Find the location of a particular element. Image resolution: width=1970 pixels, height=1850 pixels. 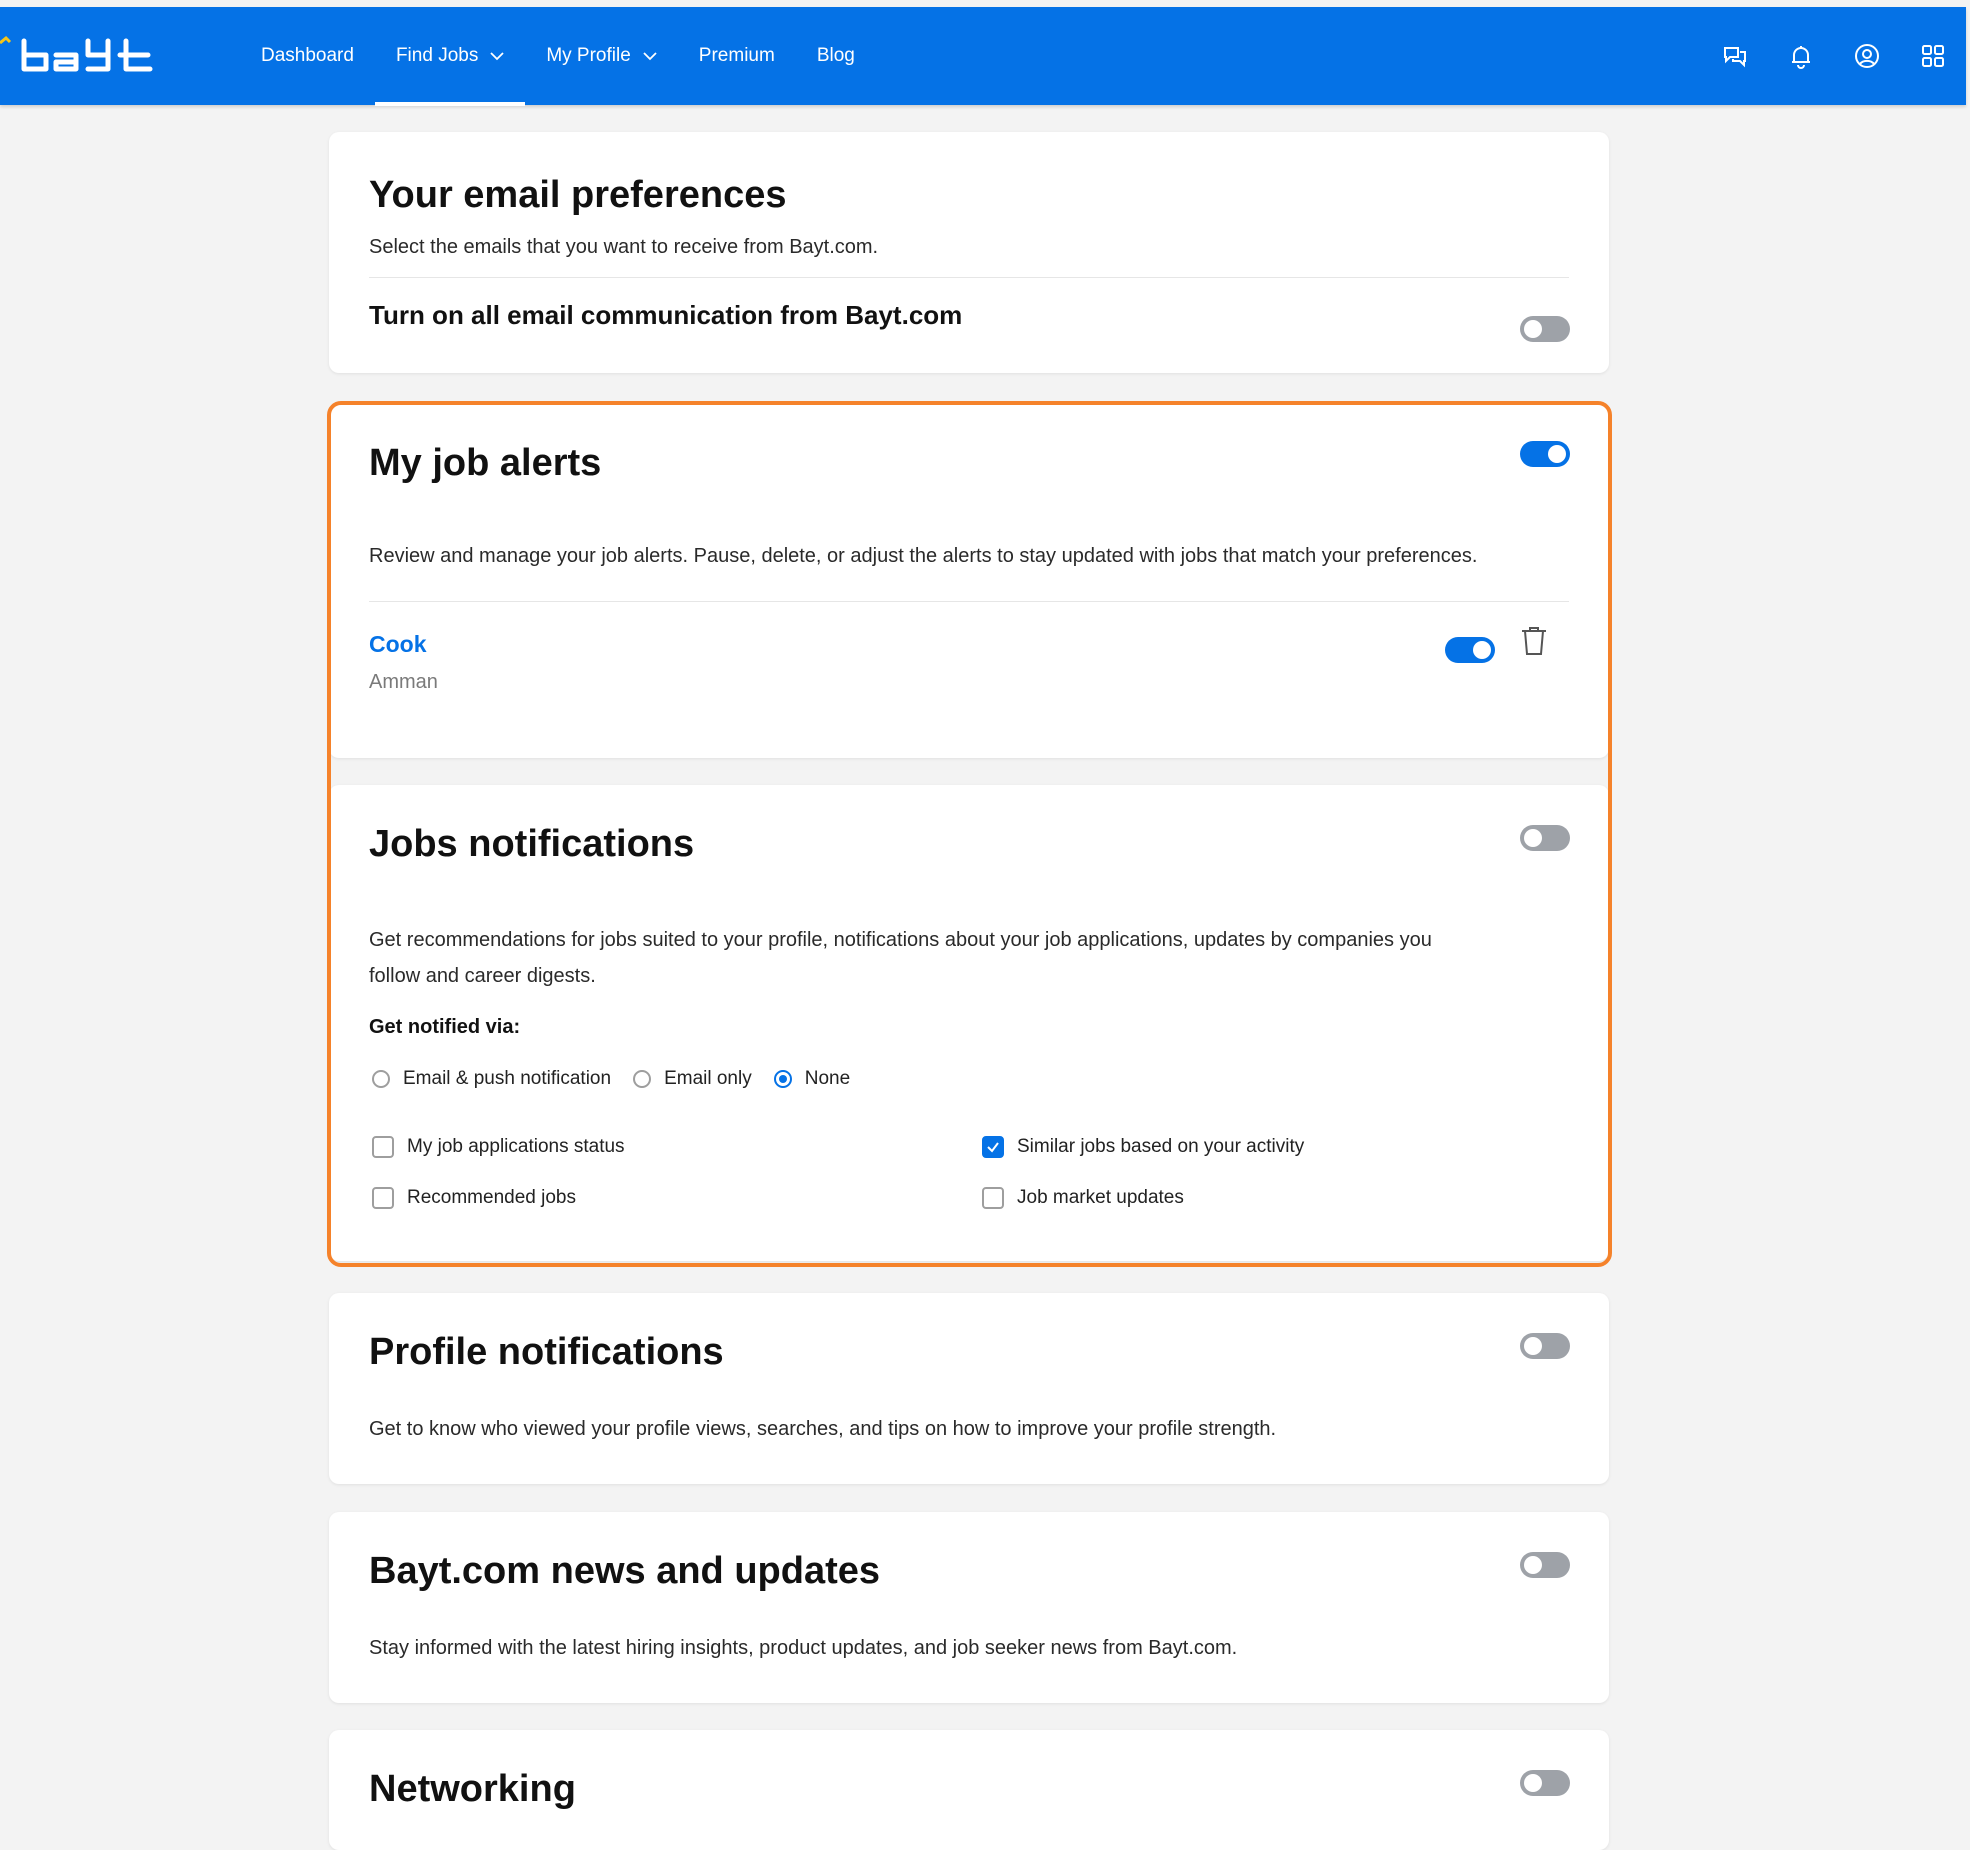

checkbox-similar-jobs: Similar jobs based on your activity is located at coordinates (1143, 1147).